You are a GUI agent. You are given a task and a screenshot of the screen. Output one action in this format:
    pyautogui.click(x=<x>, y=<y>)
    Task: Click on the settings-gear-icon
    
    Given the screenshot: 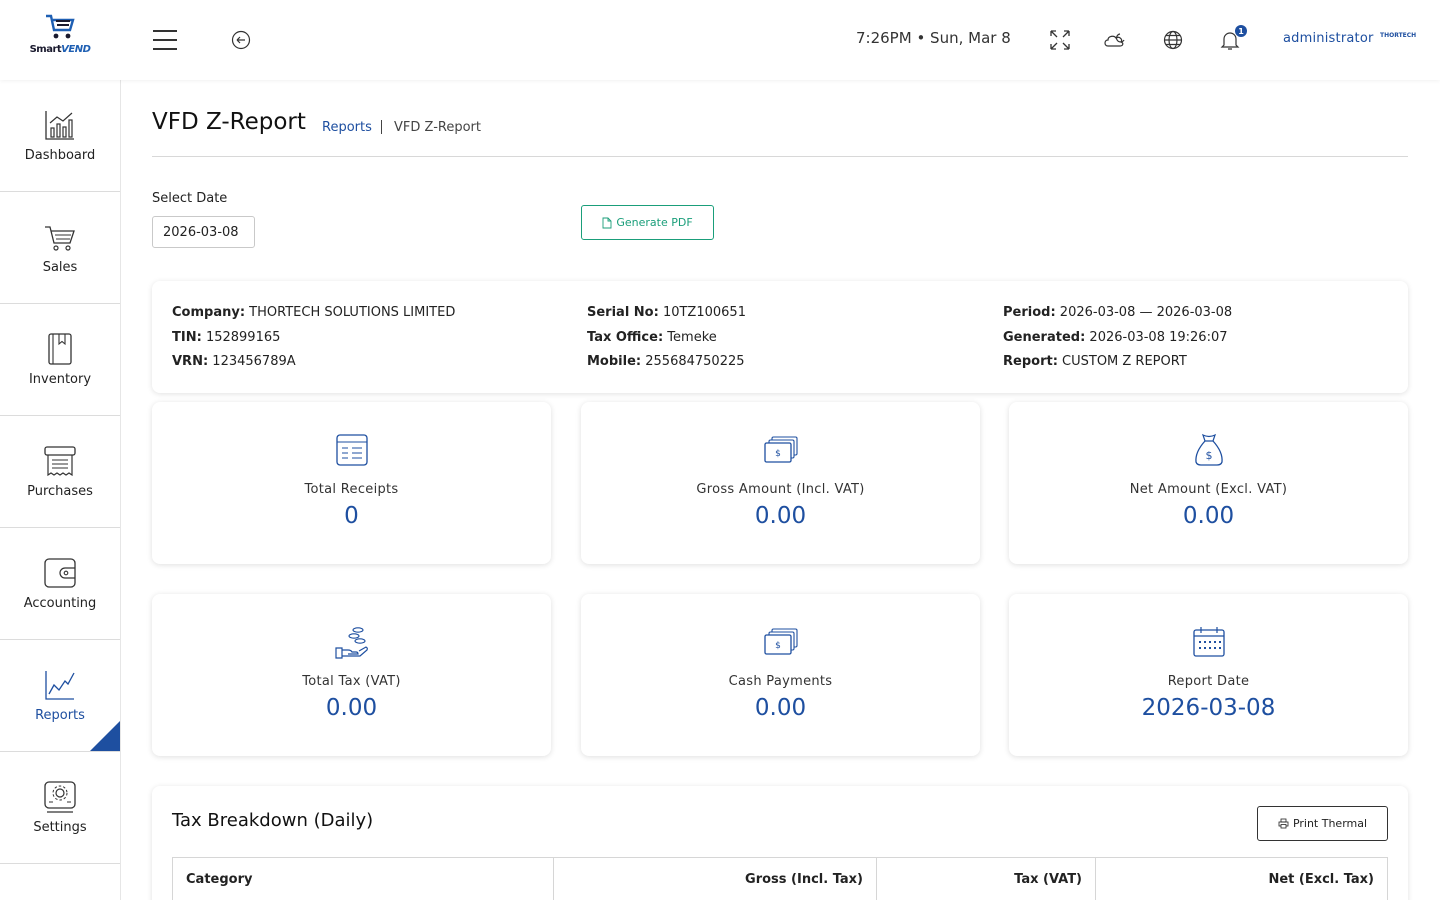 What is the action you would take?
    pyautogui.click(x=60, y=797)
    